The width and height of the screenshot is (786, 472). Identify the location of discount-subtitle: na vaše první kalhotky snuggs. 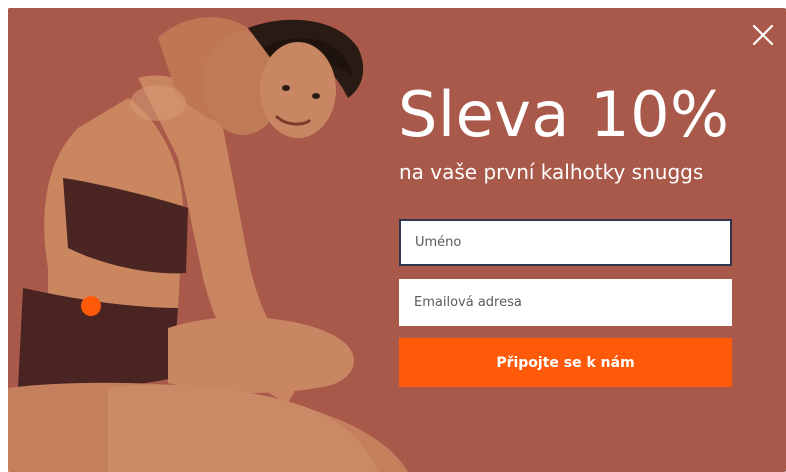
(551, 172).